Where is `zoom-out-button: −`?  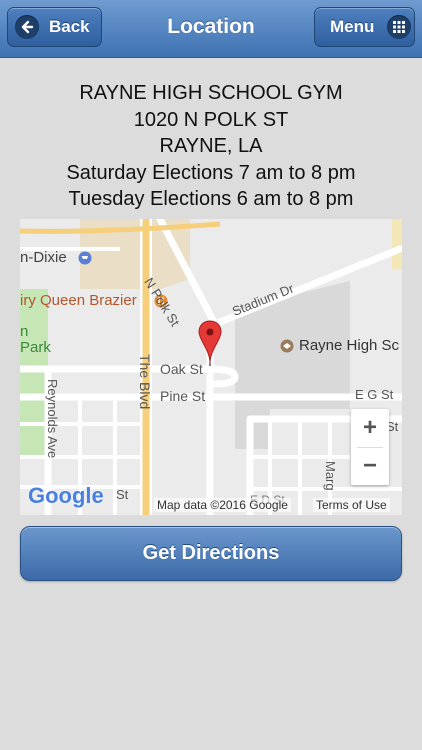
zoom-out-button: − is located at coordinates (370, 466).